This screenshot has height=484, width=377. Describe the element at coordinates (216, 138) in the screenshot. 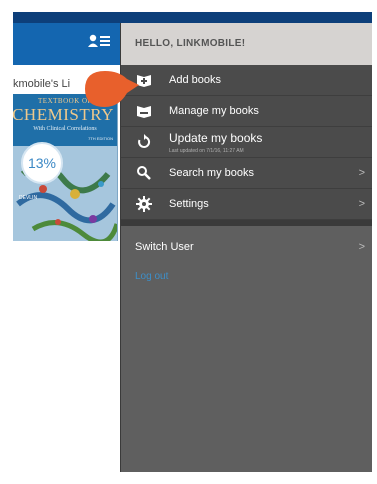

I see `menu-item-label: Update my books` at that location.